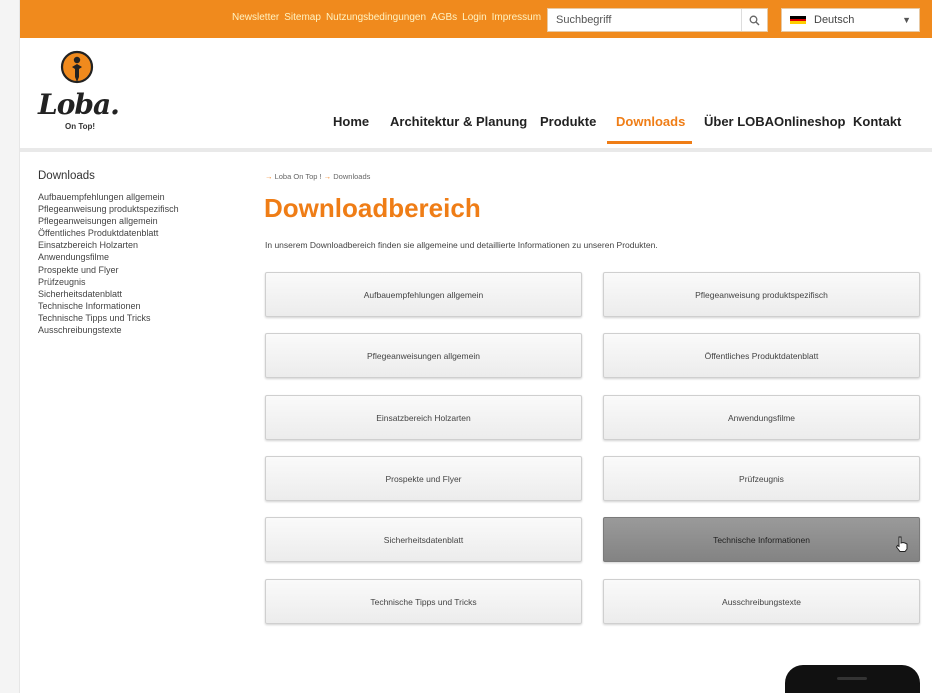 The image size is (932, 693). Describe the element at coordinates (376, 17) in the screenshot. I see `terms-link: Nutzungsbedingungen` at that location.